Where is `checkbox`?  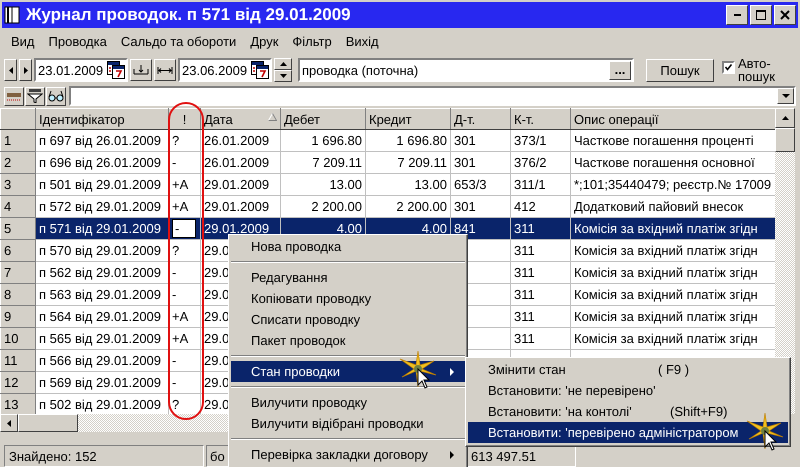 checkbox is located at coordinates (728, 67).